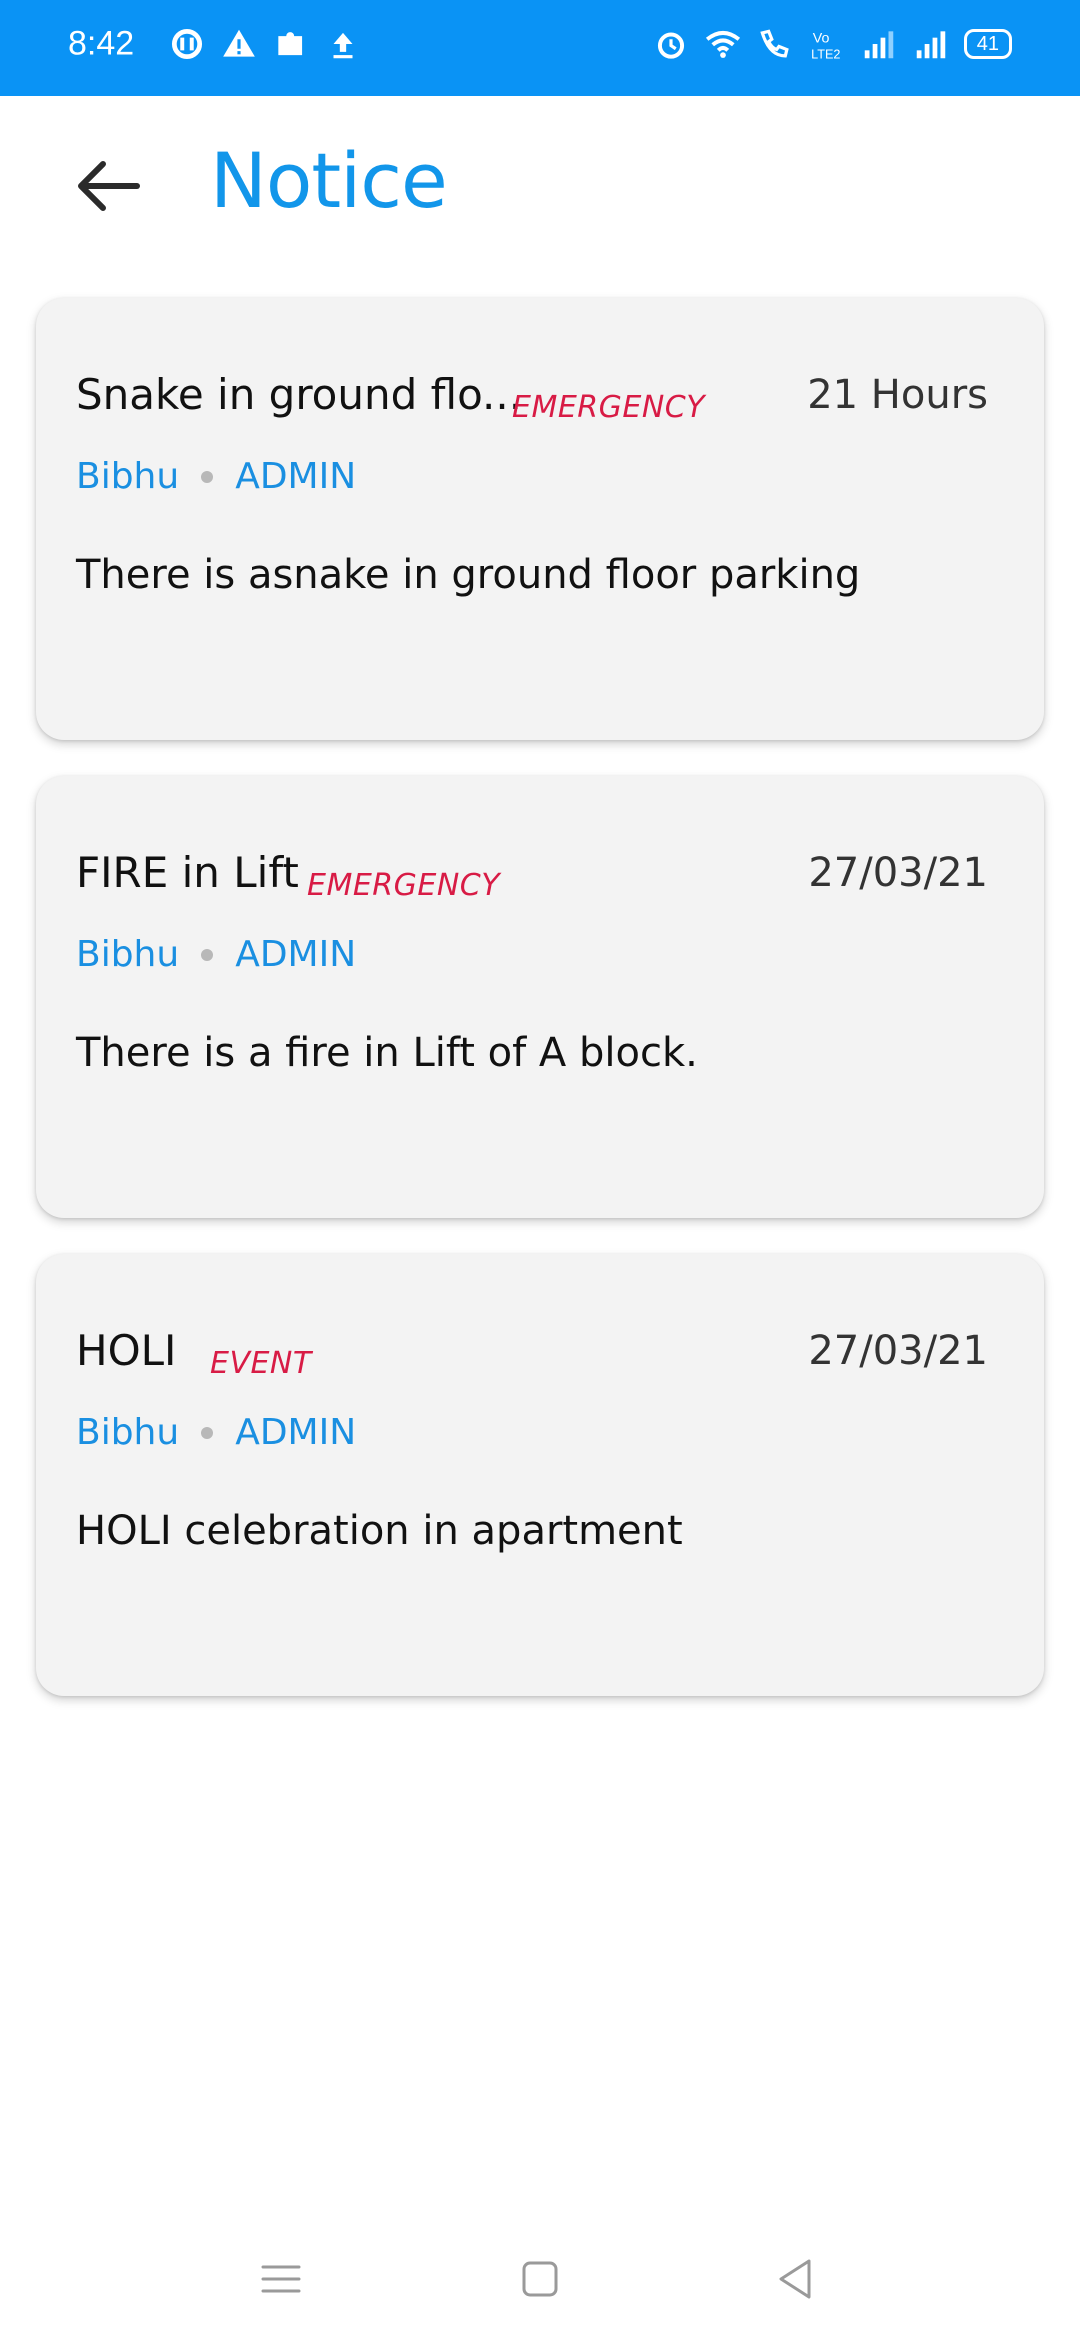 Image resolution: width=1080 pixels, height=2340 pixels. Describe the element at coordinates (329, 180) in the screenshot. I see `page-title: Notice` at that location.